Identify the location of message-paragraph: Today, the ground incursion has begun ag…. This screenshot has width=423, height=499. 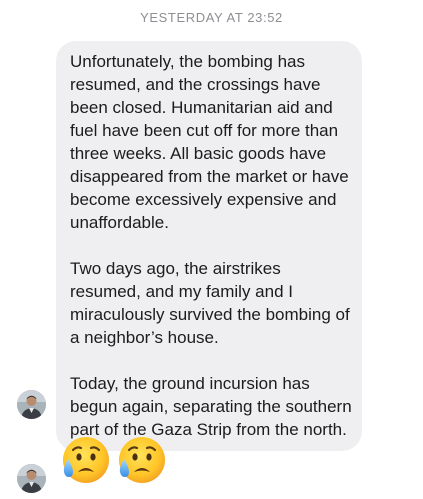
(211, 406).